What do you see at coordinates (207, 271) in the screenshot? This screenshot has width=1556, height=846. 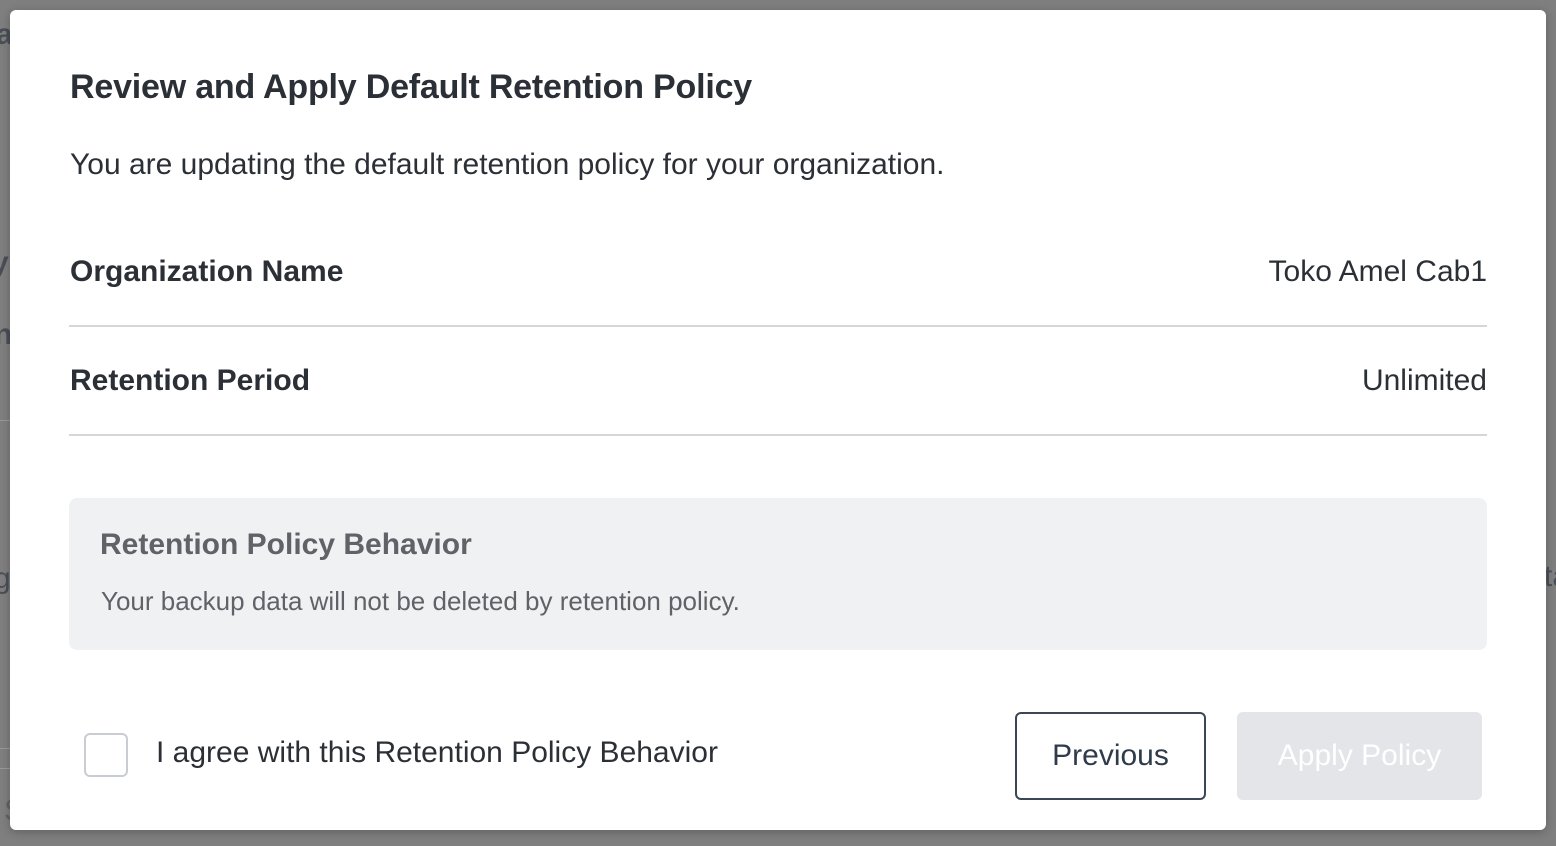 I see `detail-label: Organization Name` at bounding box center [207, 271].